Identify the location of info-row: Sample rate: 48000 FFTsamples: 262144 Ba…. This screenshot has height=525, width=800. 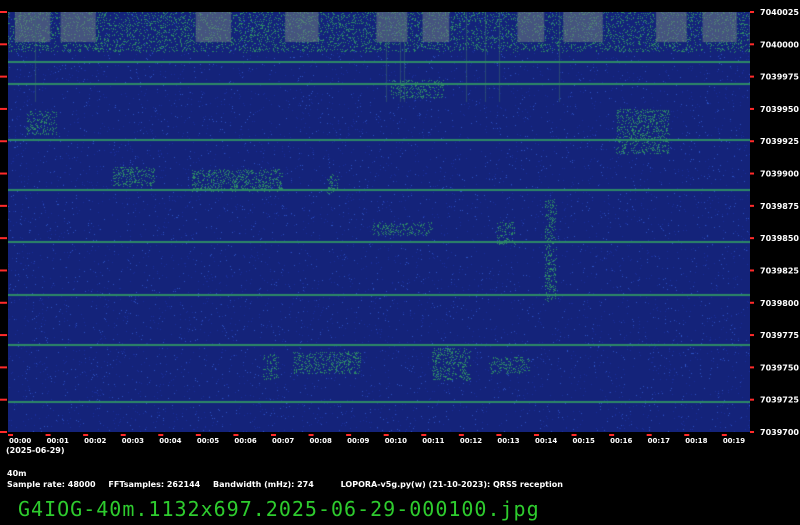
(290, 484).